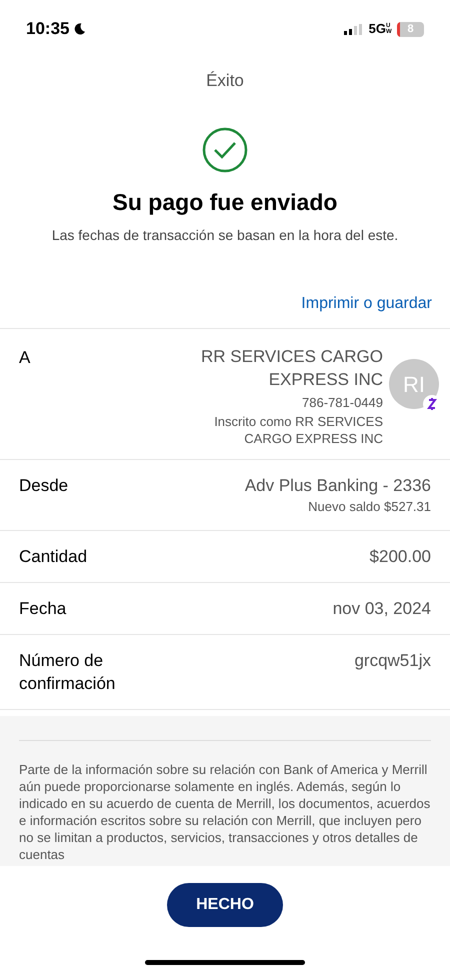  Describe the element at coordinates (369, 507) in the screenshot. I see `balance-note: Nuevo saldo $527.31` at that location.